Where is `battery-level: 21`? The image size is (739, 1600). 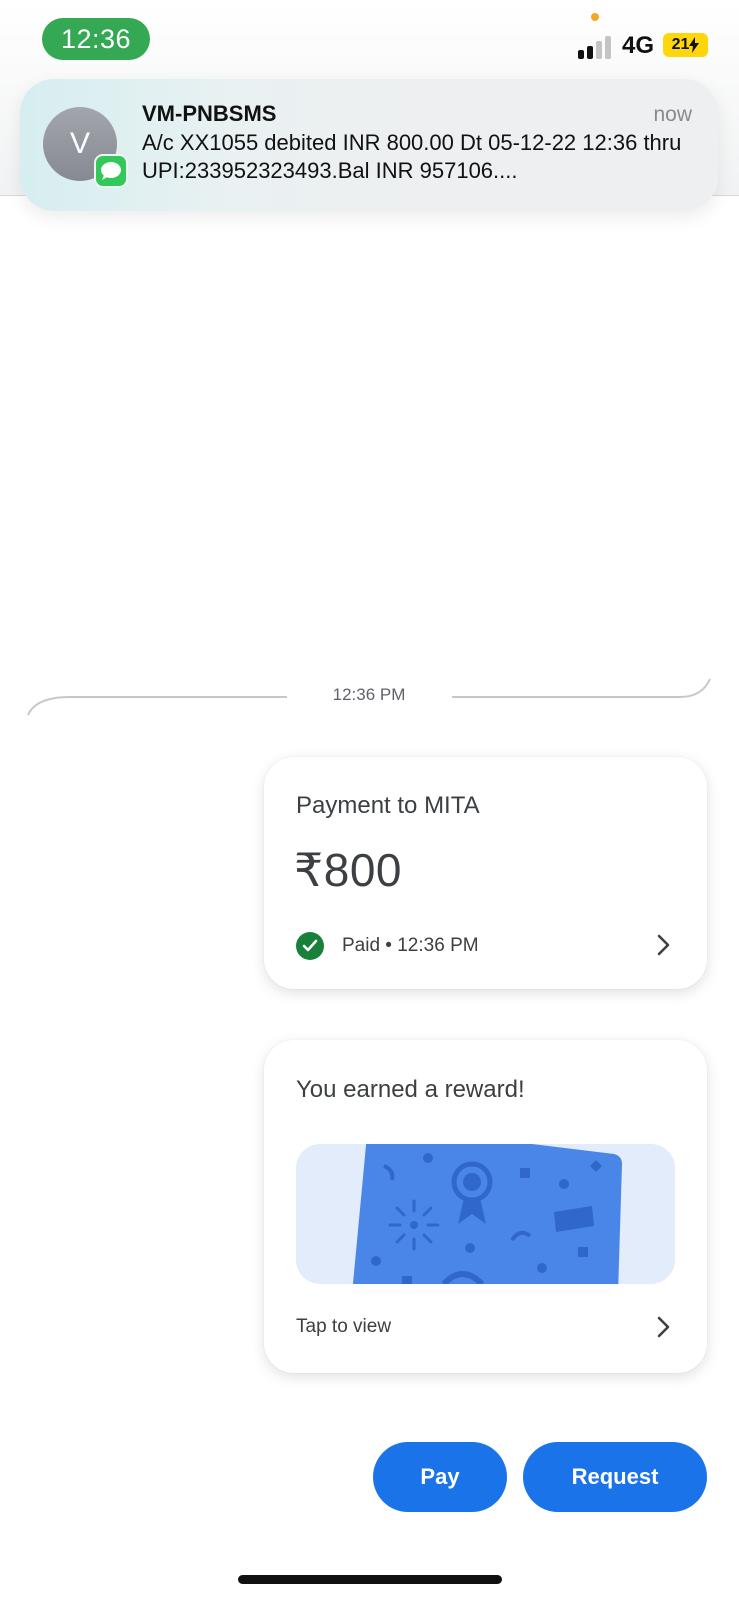 battery-level: 21 is located at coordinates (680, 44).